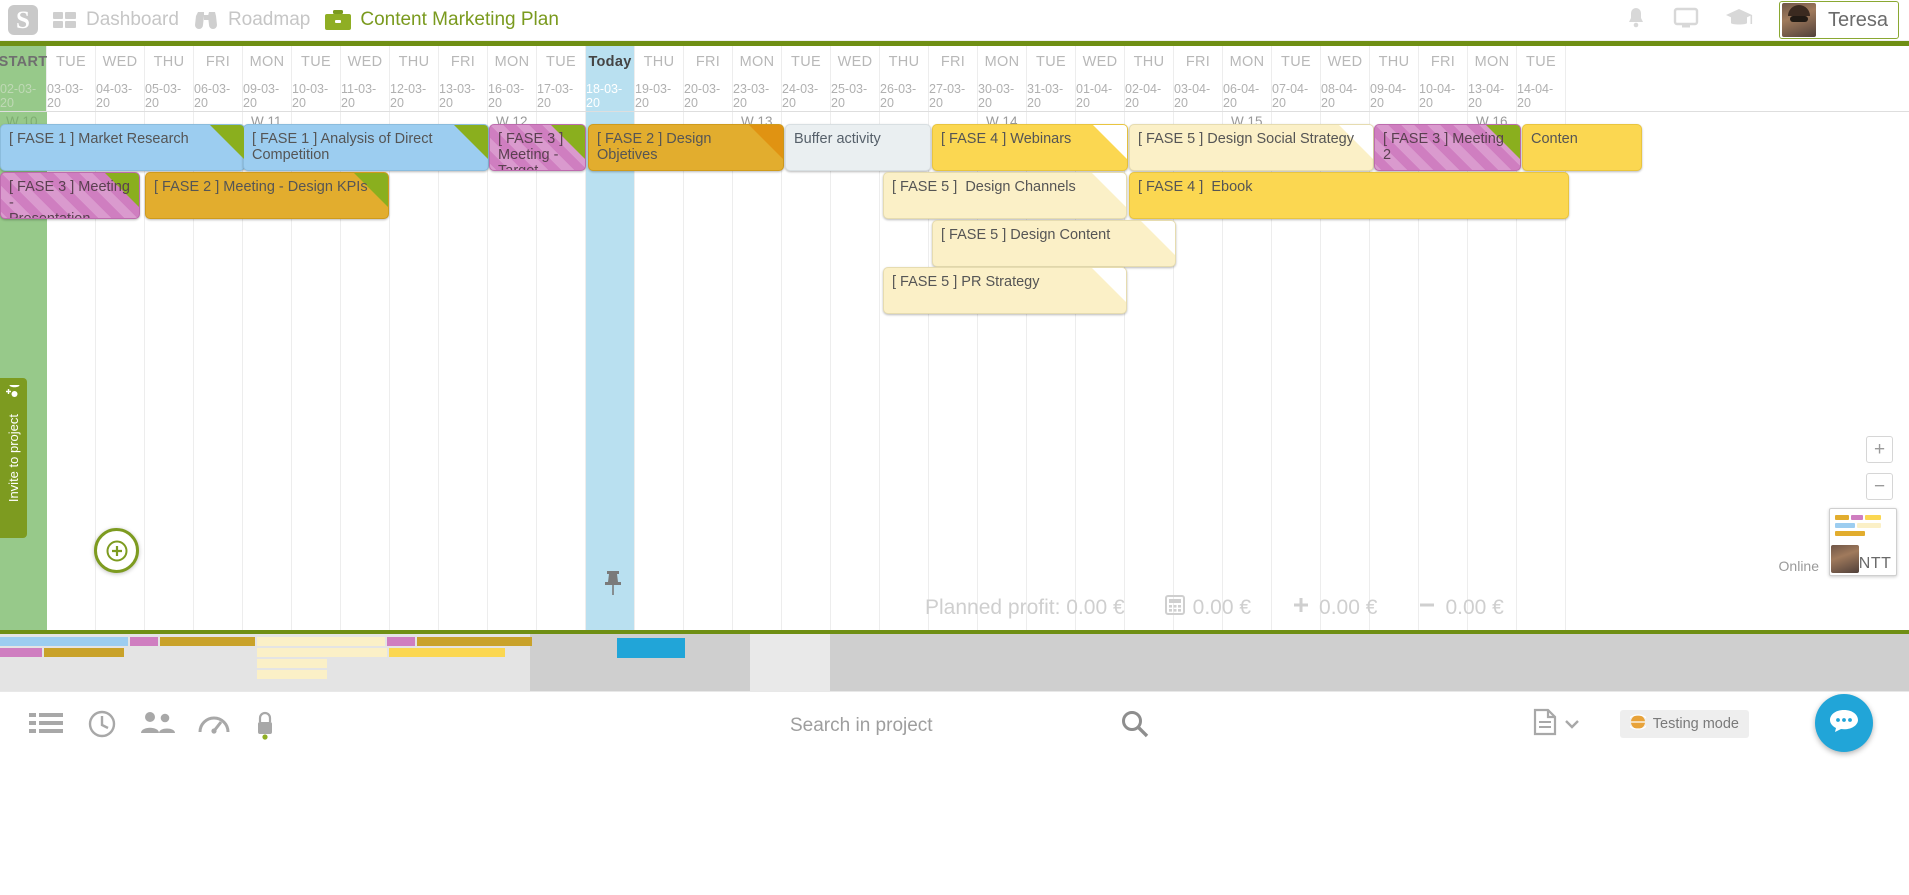 This screenshot has height=895, width=1909. What do you see at coordinates (1296, 78) in the screenshot?
I see `timeline-day-column: TUE 07-04-20` at bounding box center [1296, 78].